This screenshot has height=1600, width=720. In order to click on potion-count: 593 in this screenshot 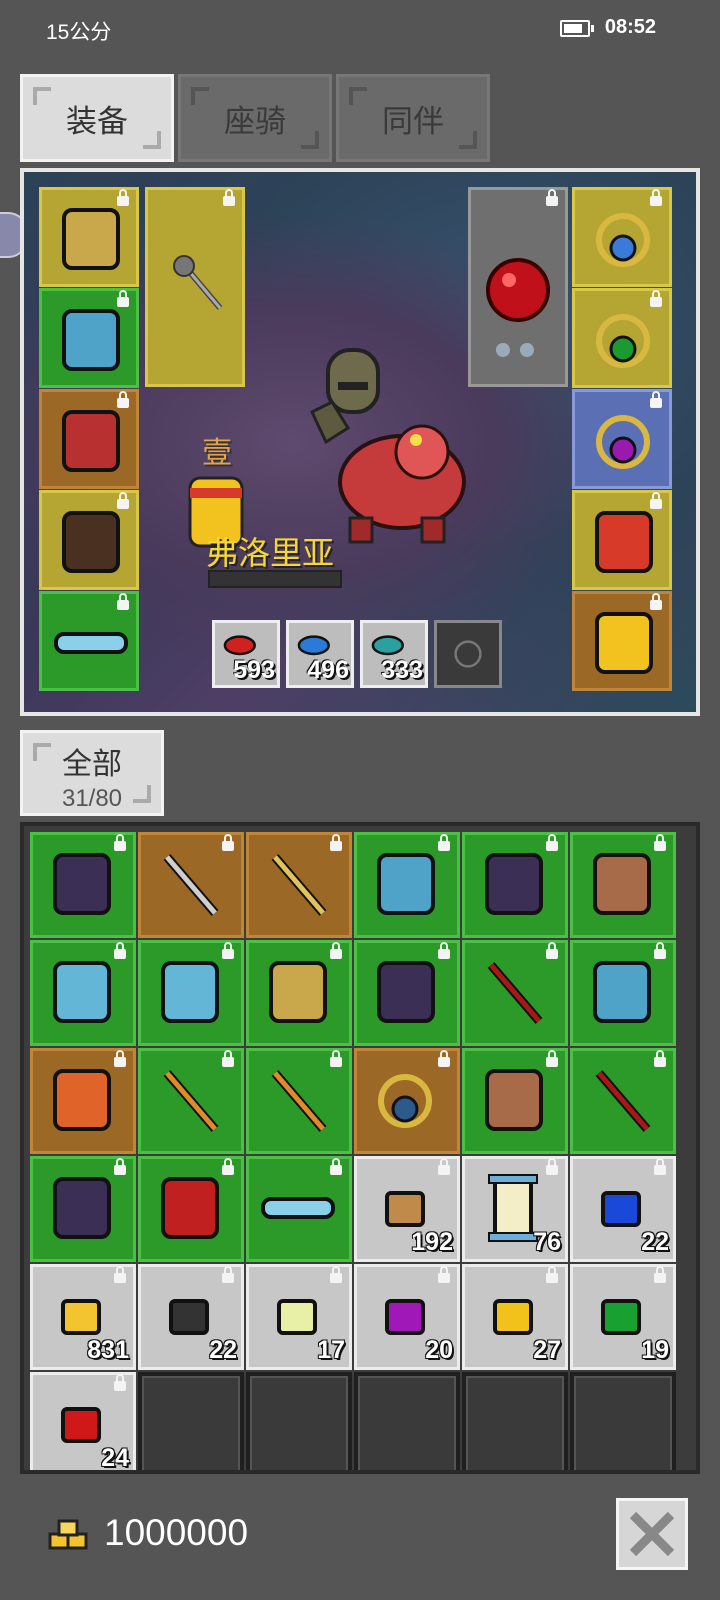, I will do `click(254, 670)`.